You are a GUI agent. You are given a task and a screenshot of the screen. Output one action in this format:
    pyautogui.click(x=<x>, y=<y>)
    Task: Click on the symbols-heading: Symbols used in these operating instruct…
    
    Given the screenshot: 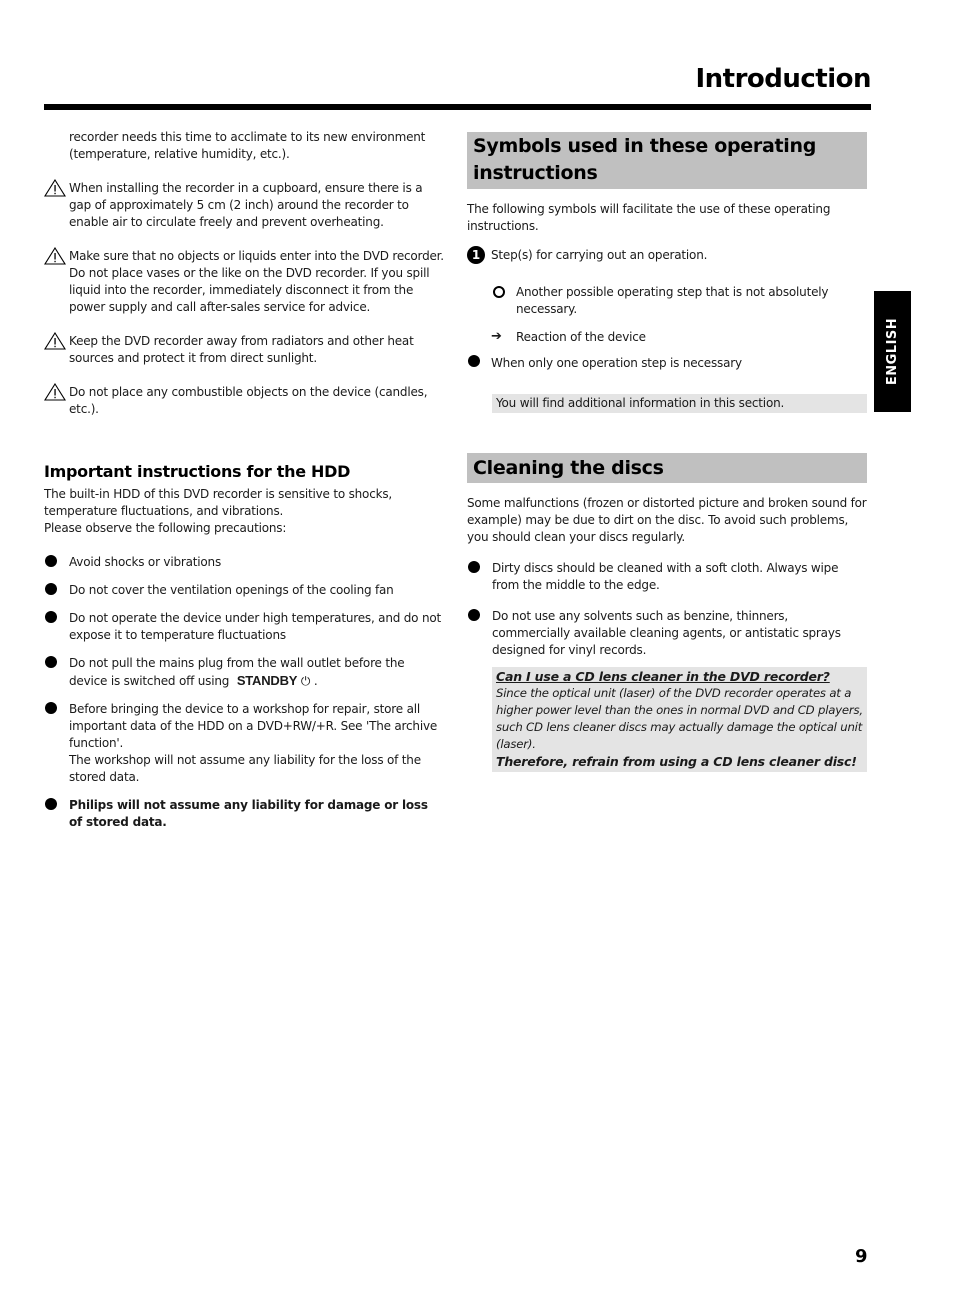 What is the action you would take?
    pyautogui.click(x=667, y=160)
    